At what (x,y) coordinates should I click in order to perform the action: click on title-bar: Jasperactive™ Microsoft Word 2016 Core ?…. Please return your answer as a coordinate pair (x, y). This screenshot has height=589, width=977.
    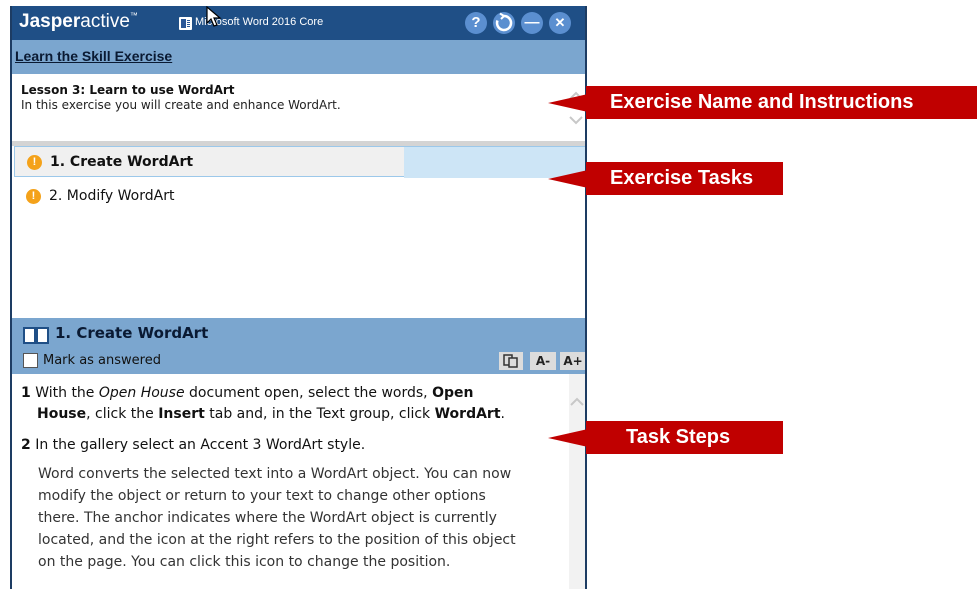
    Looking at the image, I should click on (298, 23).